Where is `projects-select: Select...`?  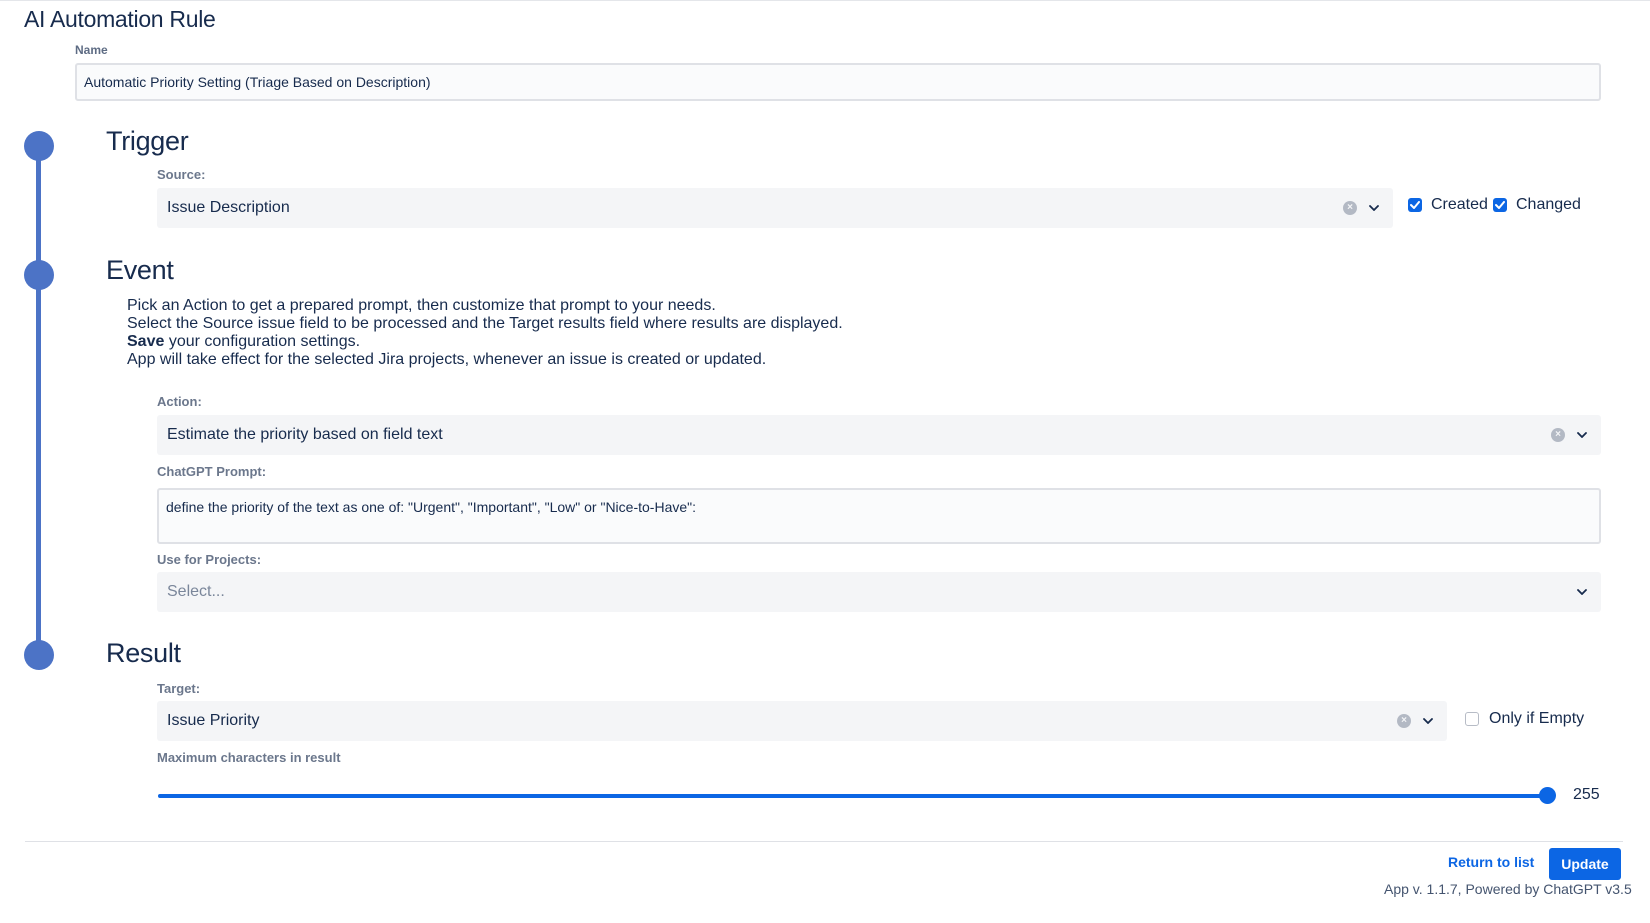
projects-select: Select... is located at coordinates (879, 592).